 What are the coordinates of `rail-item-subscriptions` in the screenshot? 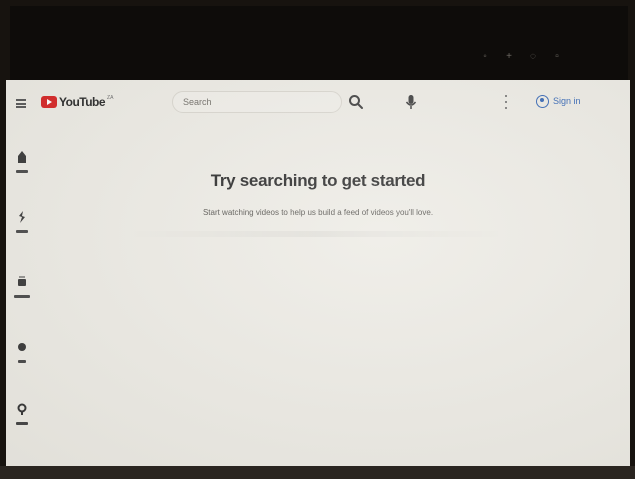 It's located at (22, 289).